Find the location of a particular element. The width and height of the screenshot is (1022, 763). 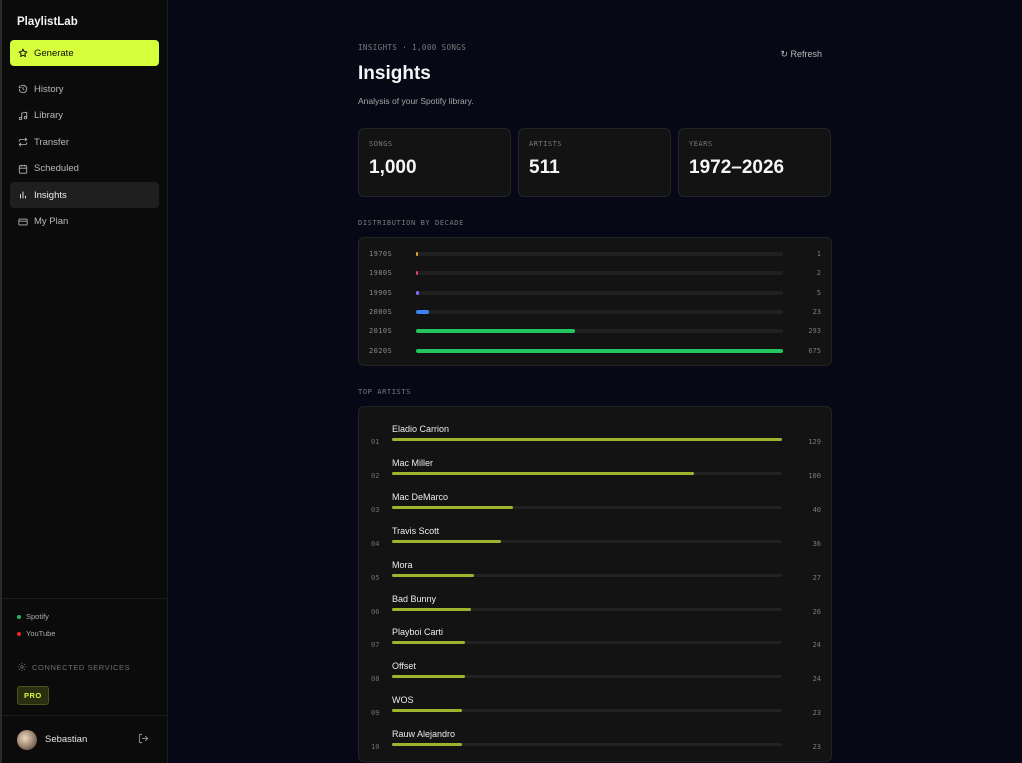

artist-row: 09 WOS 23 is located at coordinates (596, 707).